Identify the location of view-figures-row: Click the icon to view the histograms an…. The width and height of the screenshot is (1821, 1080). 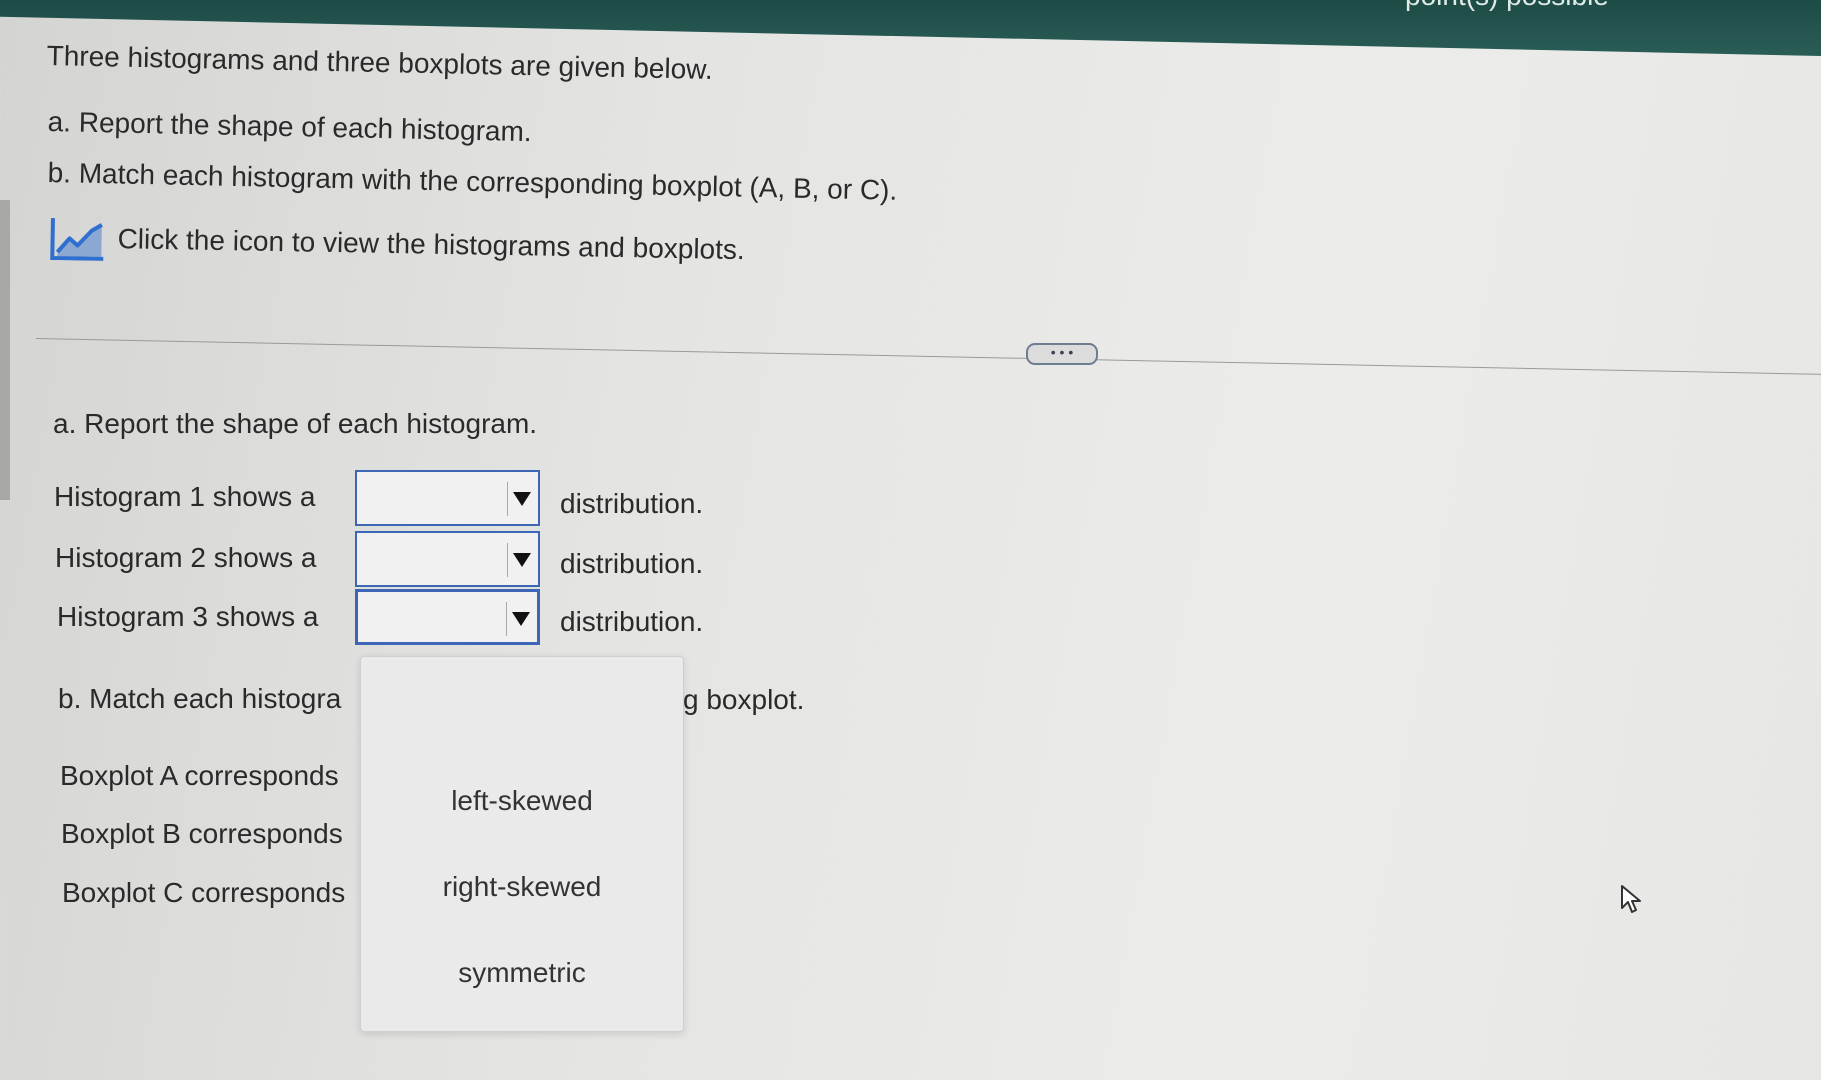
(397, 244).